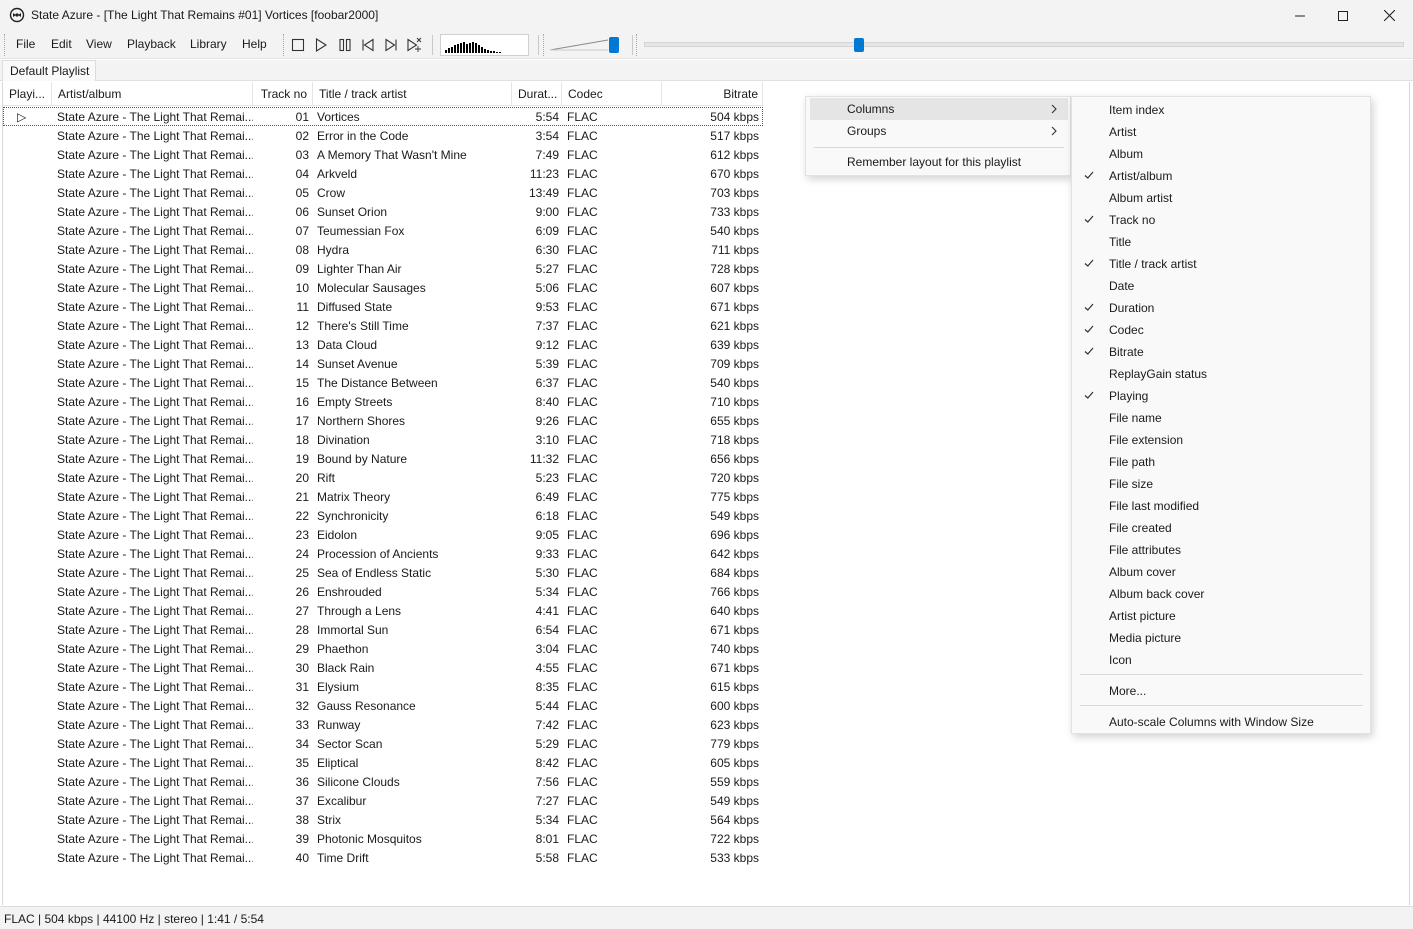 Image resolution: width=1413 pixels, height=929 pixels. Describe the element at coordinates (5, 45) in the screenshot. I see `menubar-grip` at that location.